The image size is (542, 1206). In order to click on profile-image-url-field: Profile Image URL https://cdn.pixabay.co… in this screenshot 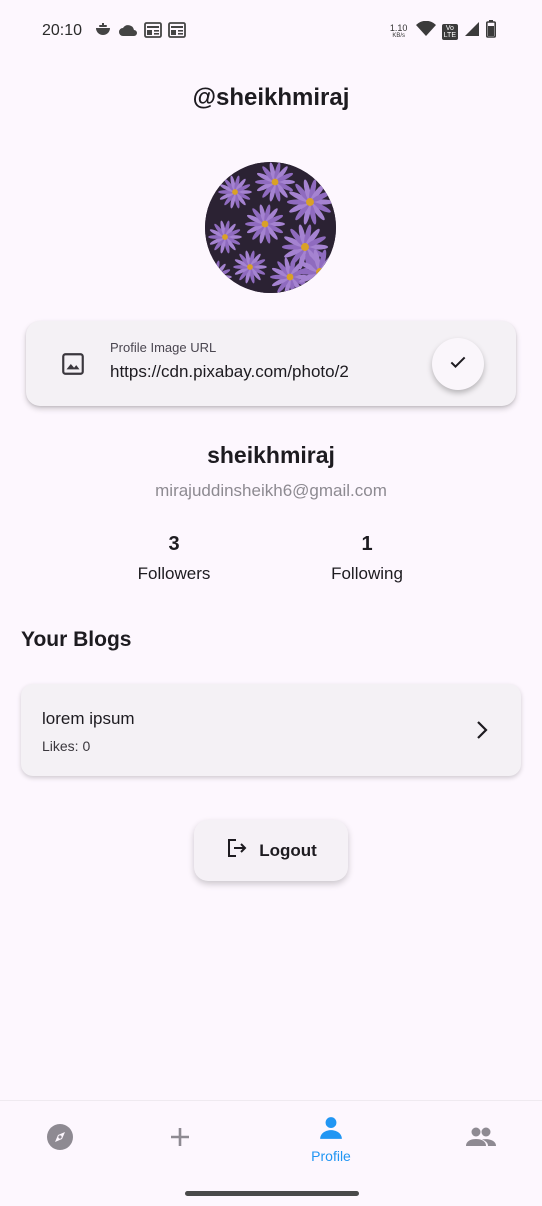, I will do `click(271, 363)`.